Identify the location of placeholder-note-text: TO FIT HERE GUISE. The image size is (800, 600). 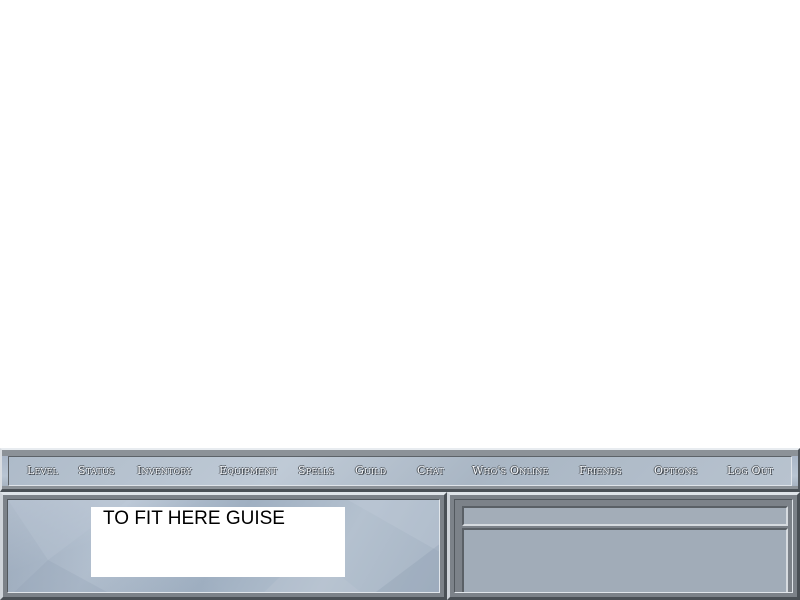
(194, 518).